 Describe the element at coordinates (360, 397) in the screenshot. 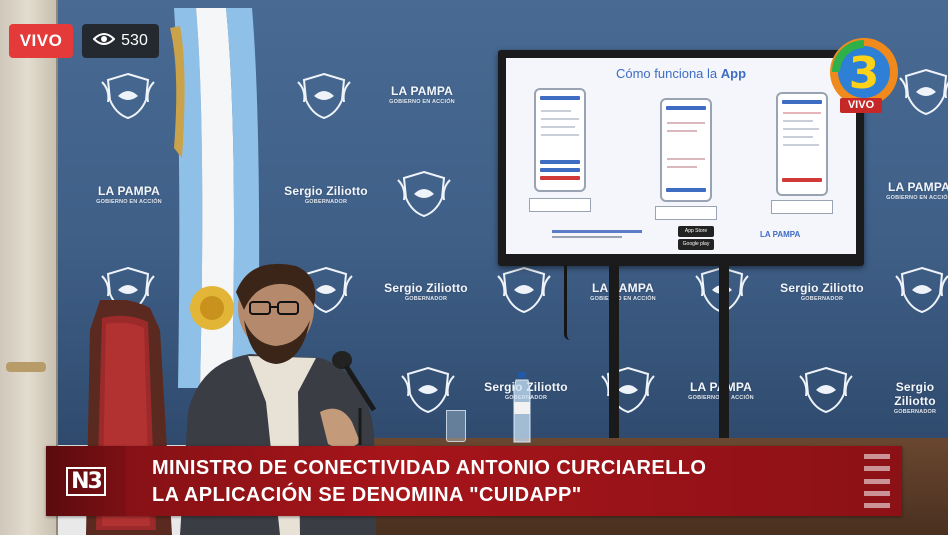

I see `microphone` at that location.